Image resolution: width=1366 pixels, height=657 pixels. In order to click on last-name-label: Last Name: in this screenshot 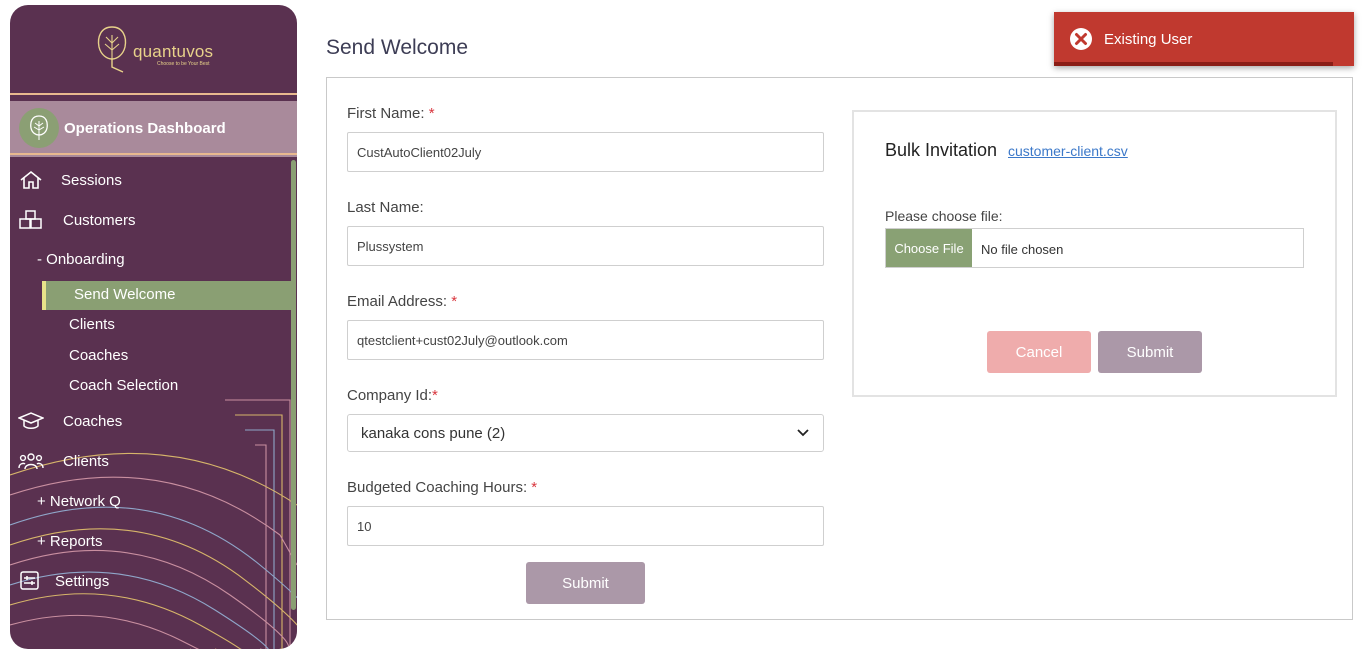, I will do `click(385, 207)`.